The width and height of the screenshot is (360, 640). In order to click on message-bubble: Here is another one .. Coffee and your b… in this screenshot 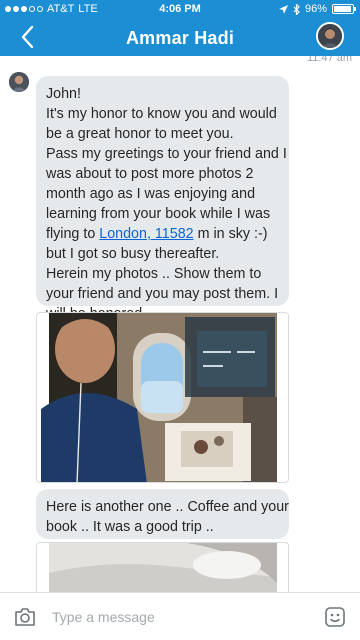, I will do `click(162, 514)`.